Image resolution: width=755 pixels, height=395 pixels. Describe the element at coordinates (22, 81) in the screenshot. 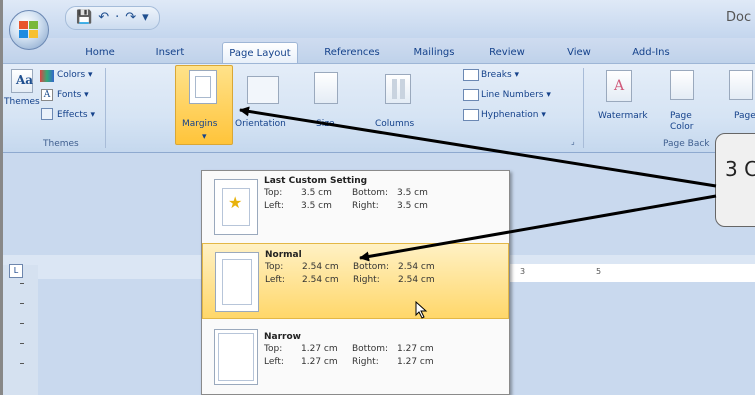

I see `themes-icon: Aa` at that location.